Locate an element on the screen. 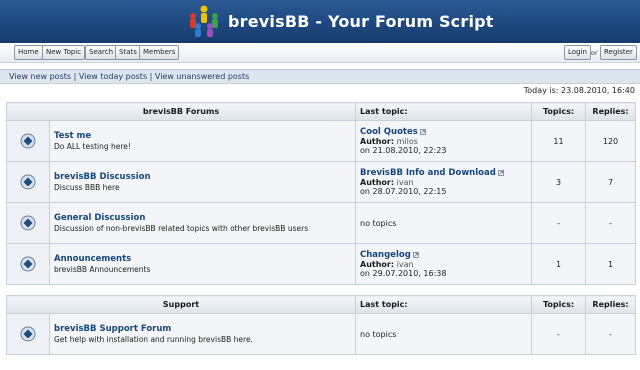 Image resolution: width=640 pixels, height=370 pixels. login-button: Login is located at coordinates (577, 52).